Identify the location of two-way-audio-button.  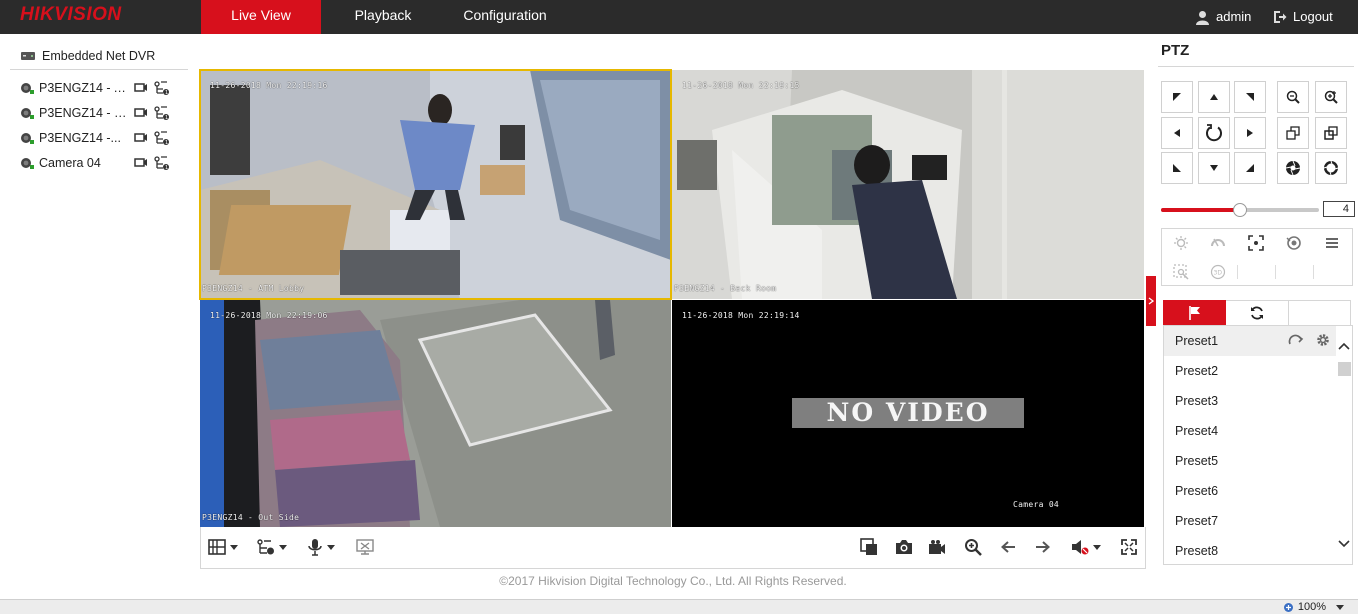
(321, 547).